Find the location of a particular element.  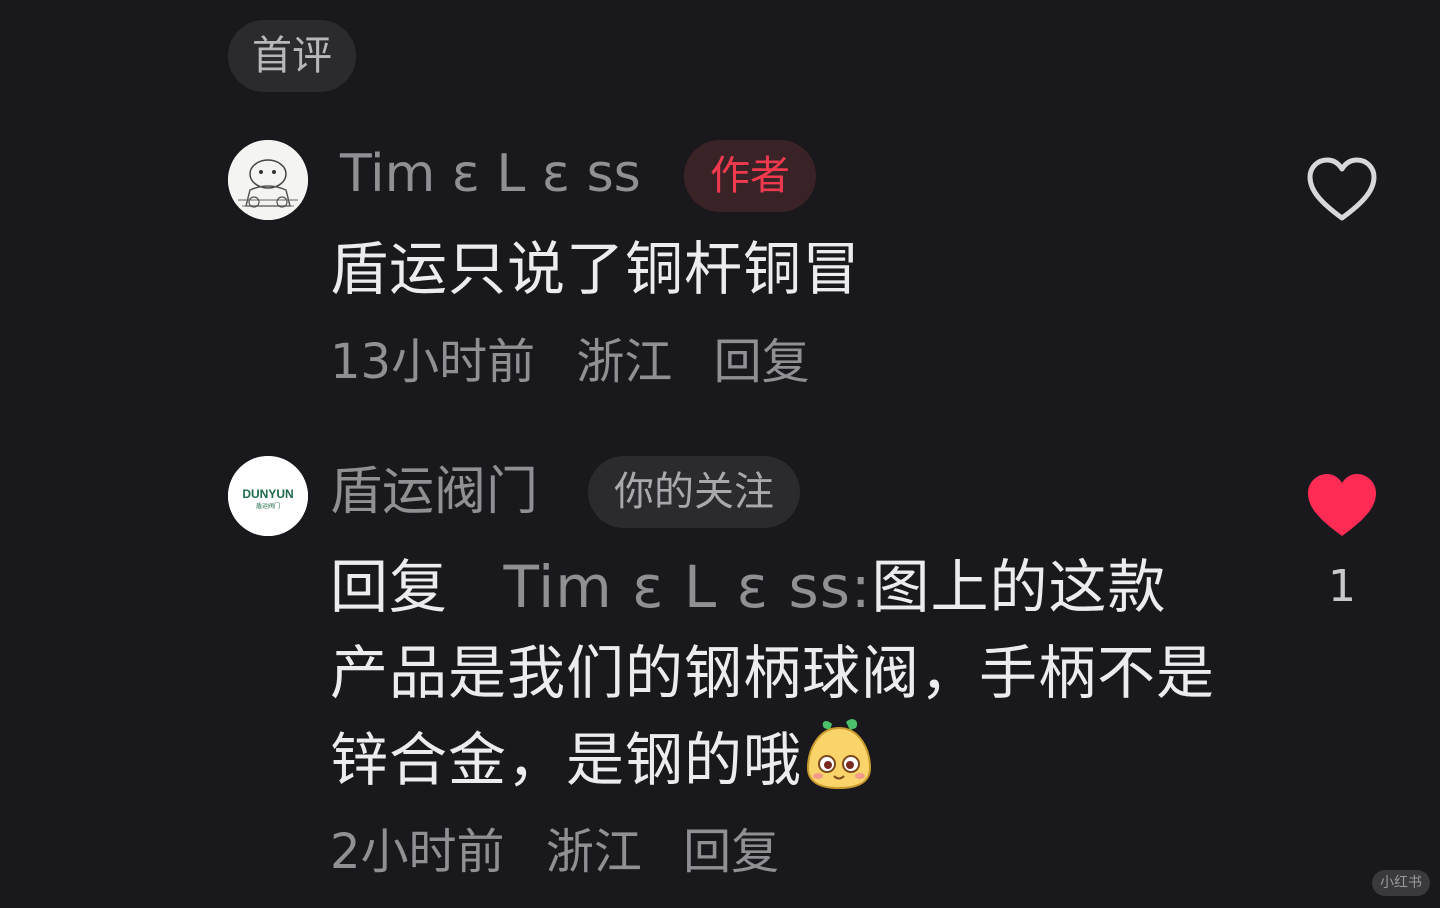

comment-text: 盾运只说了铜杆铜冒 is located at coordinates (596, 269).